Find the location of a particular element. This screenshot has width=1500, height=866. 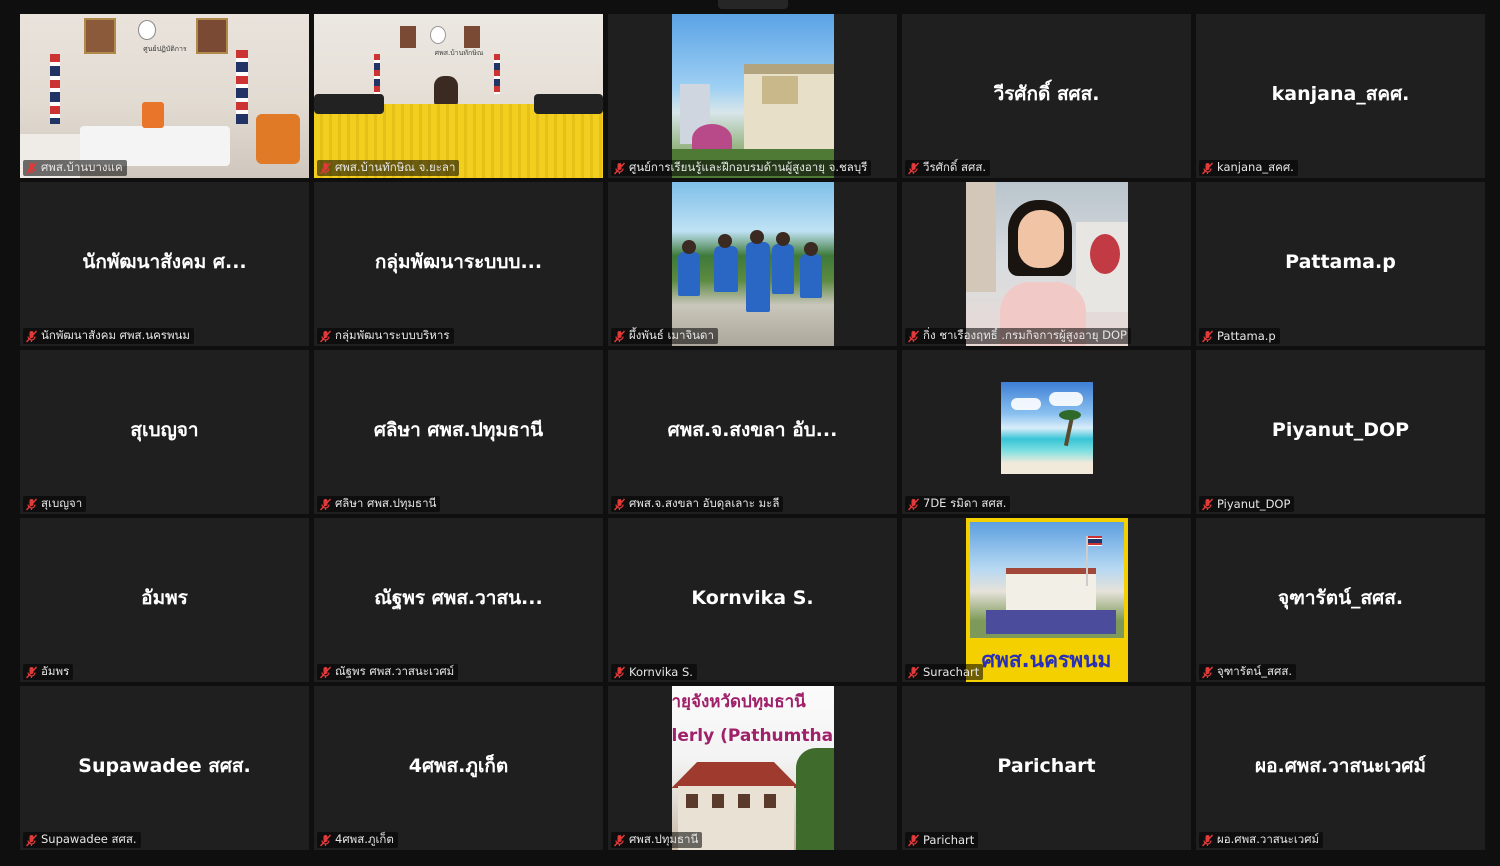

participant-name: นักพัฒนาสังคม ศพส.นครพนม is located at coordinates (115, 335).